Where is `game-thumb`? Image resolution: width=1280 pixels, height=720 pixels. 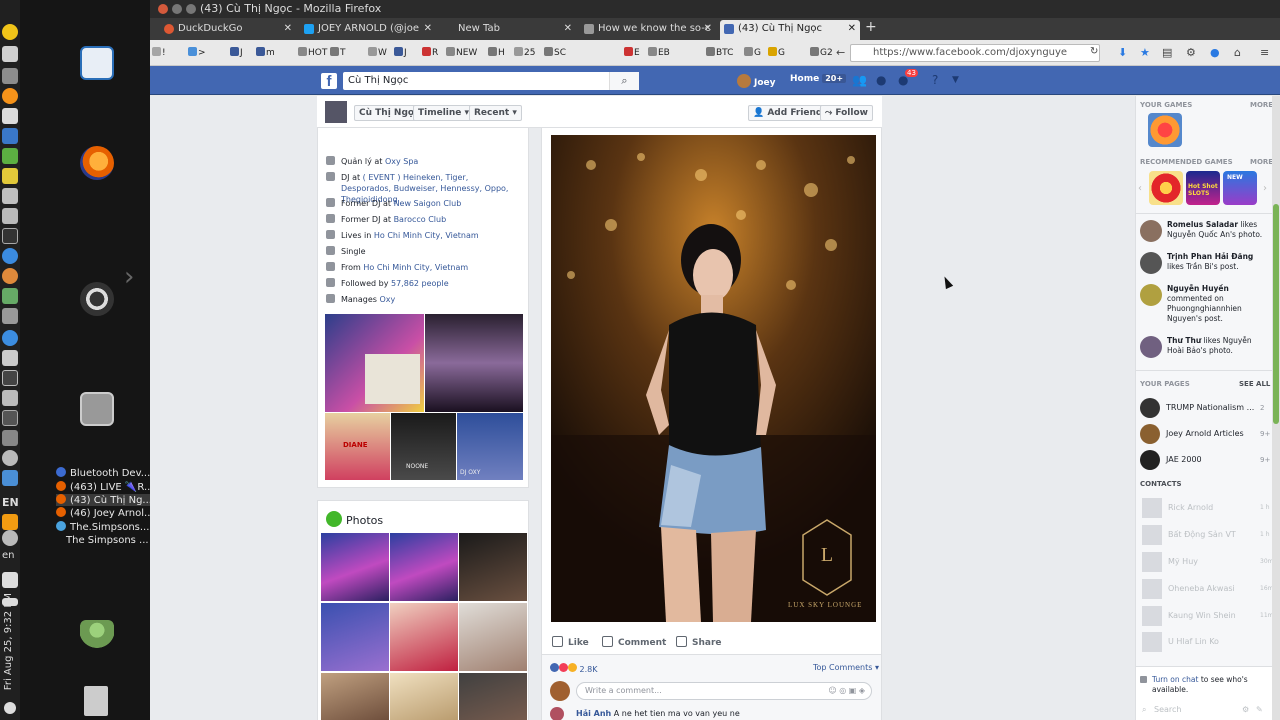
game-thumb is located at coordinates (1166, 188).